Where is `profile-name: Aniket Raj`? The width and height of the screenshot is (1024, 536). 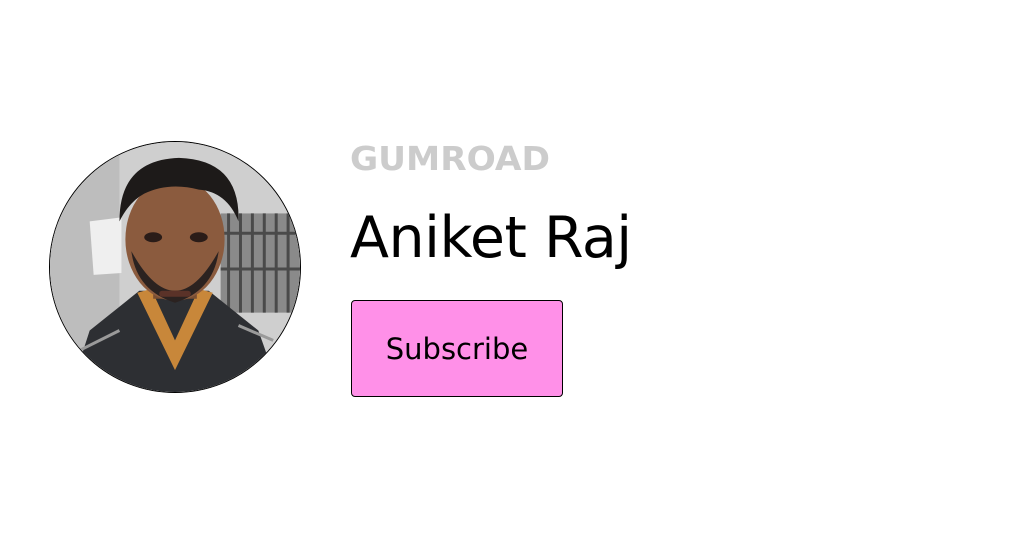 profile-name: Aniket Raj is located at coordinates (491, 238).